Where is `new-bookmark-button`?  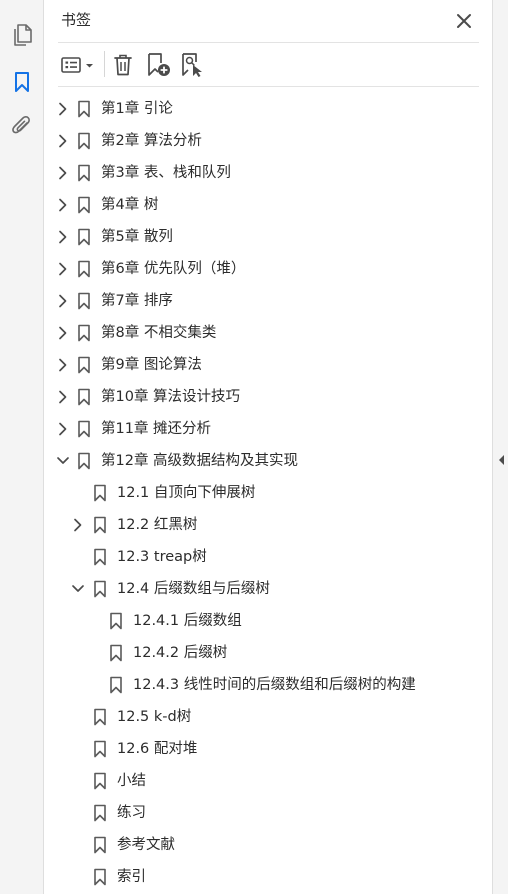 new-bookmark-button is located at coordinates (159, 65).